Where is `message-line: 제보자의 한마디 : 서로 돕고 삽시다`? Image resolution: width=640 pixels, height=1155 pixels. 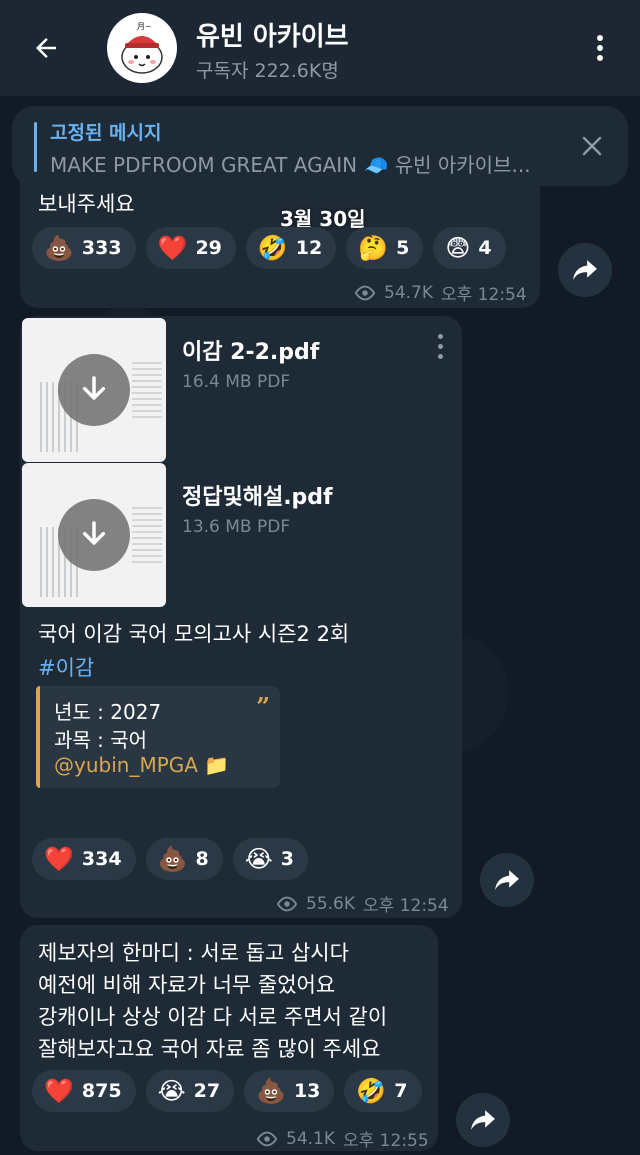 message-line: 제보자의 한마디 : 서로 돕고 삽시다 is located at coordinates (193, 953).